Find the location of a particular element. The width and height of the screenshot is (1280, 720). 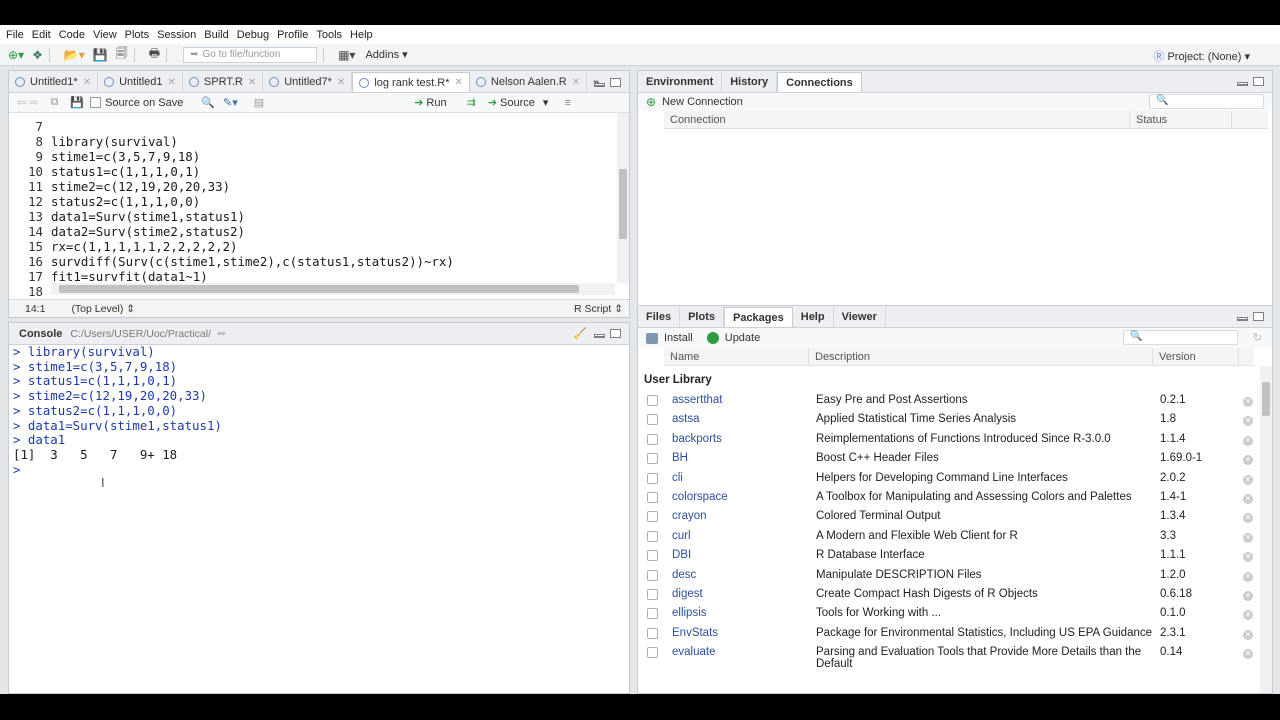

package-name-link: backports is located at coordinates (697, 439).